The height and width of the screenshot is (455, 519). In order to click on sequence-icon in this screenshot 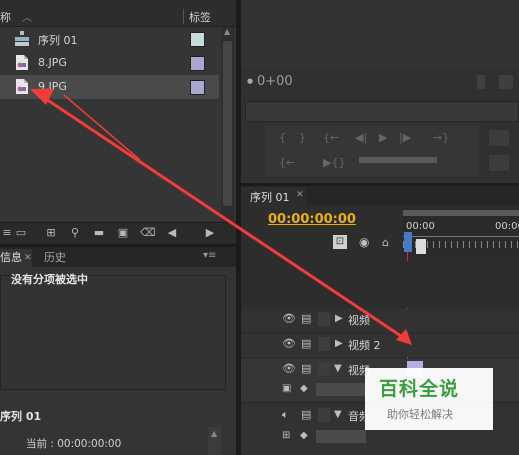, I will do `click(22, 38)`.